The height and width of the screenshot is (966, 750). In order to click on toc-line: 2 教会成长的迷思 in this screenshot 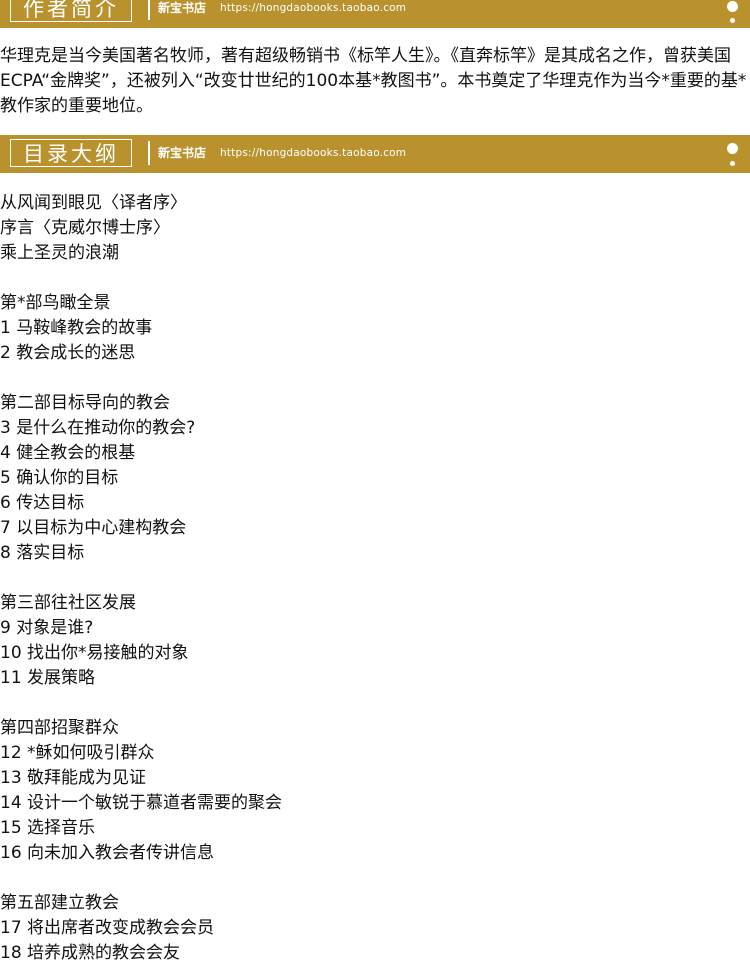, I will do `click(68, 353)`.